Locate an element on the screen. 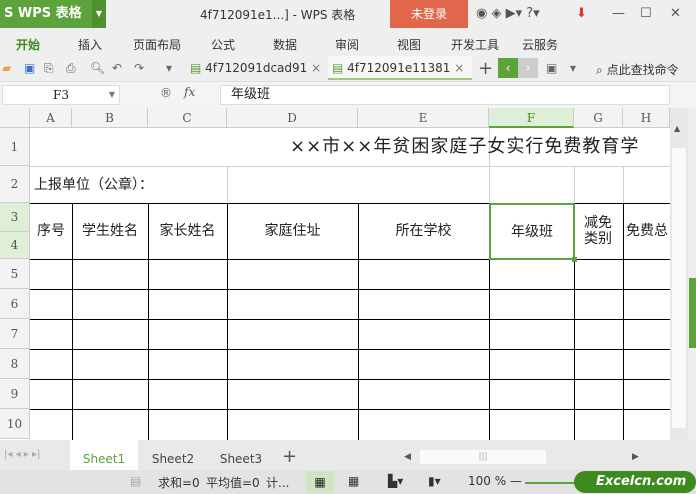 The height and width of the screenshot is (494, 696). tab-prev-icon: ‹ is located at coordinates (508, 68).